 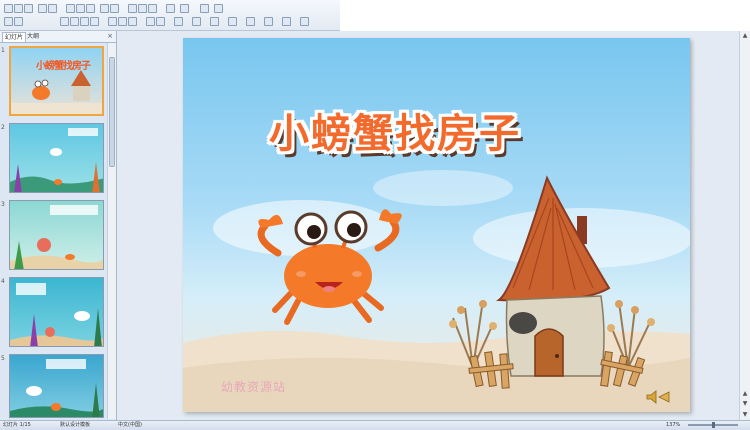 What do you see at coordinates (8, 21) in the screenshot?
I see `font-icon` at bounding box center [8, 21].